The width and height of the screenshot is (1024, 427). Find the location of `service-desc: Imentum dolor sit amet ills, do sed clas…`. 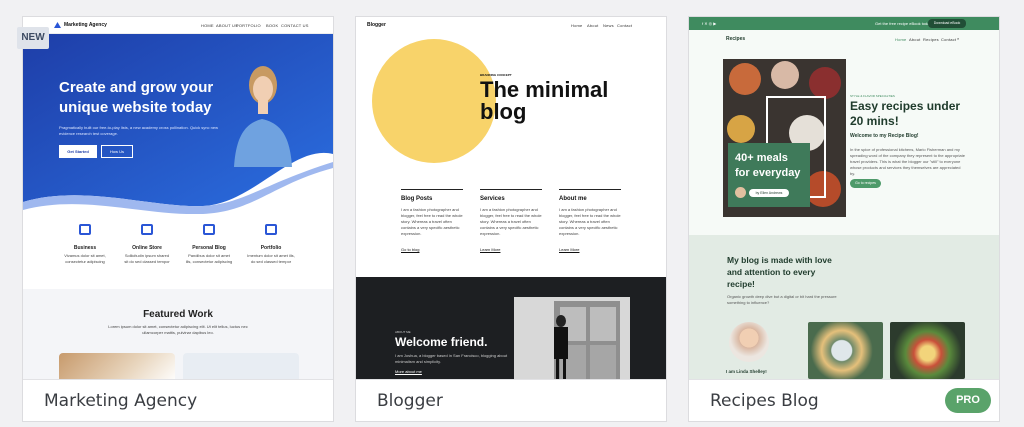

service-desc: Imentum dolor sit amet ills, do sed clas… is located at coordinates (271, 258).